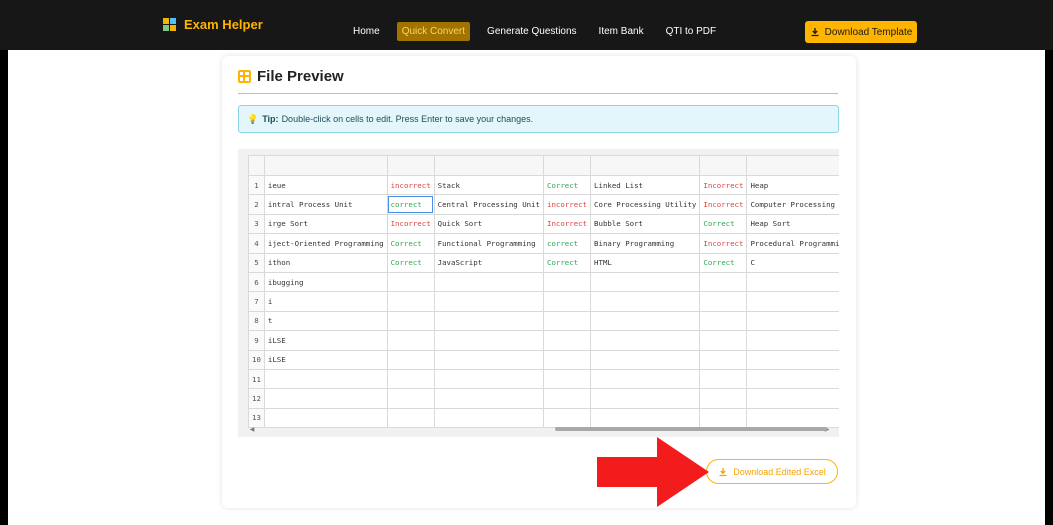  I want to click on table-cell: ieue, so click(325, 185).